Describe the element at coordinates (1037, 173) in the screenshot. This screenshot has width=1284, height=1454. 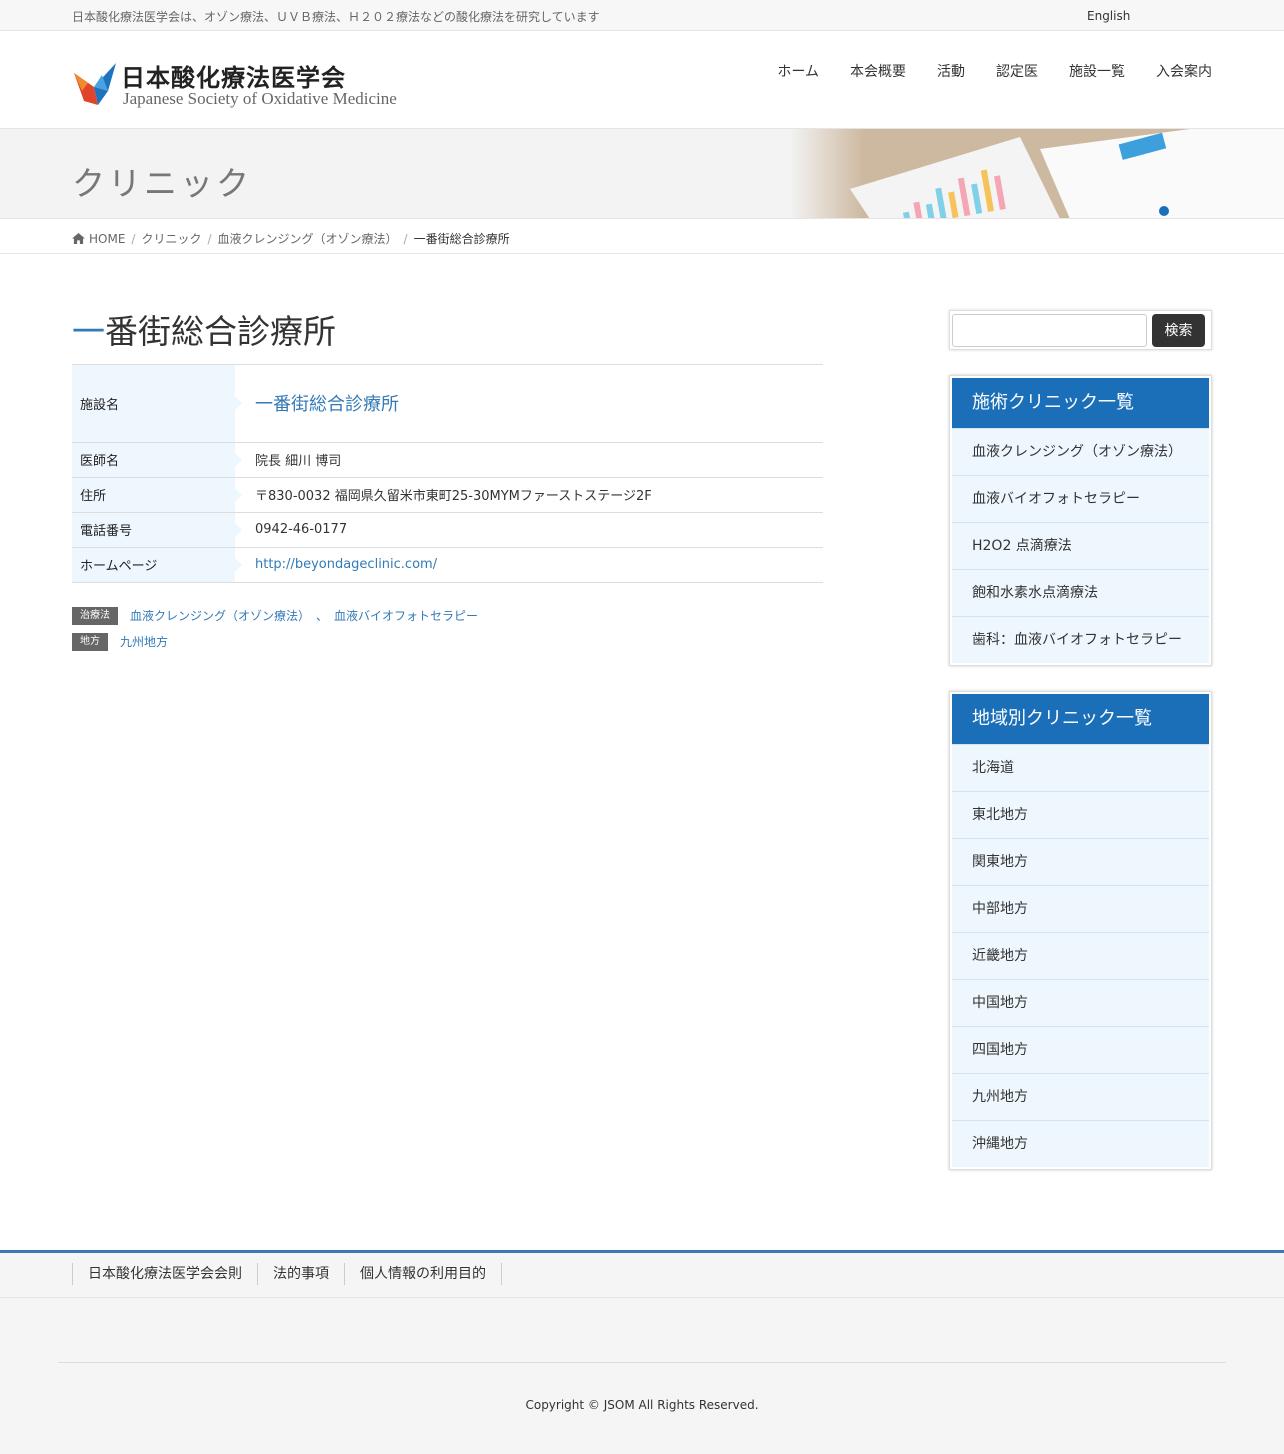
I see `banner-chart-photo` at that location.